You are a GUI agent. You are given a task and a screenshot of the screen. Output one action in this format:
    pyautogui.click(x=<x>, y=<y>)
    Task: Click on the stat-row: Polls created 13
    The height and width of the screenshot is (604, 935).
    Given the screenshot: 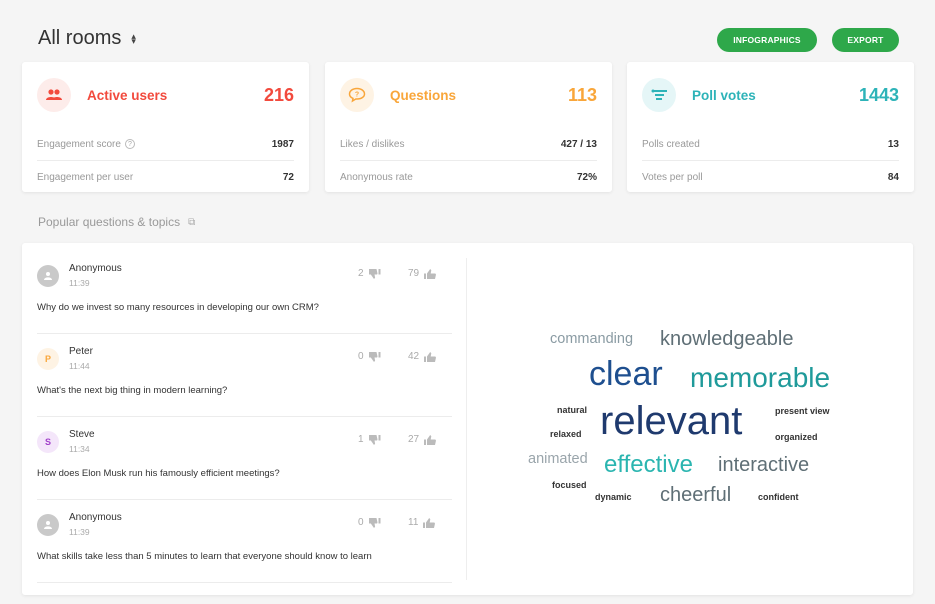 What is the action you would take?
    pyautogui.click(x=770, y=144)
    